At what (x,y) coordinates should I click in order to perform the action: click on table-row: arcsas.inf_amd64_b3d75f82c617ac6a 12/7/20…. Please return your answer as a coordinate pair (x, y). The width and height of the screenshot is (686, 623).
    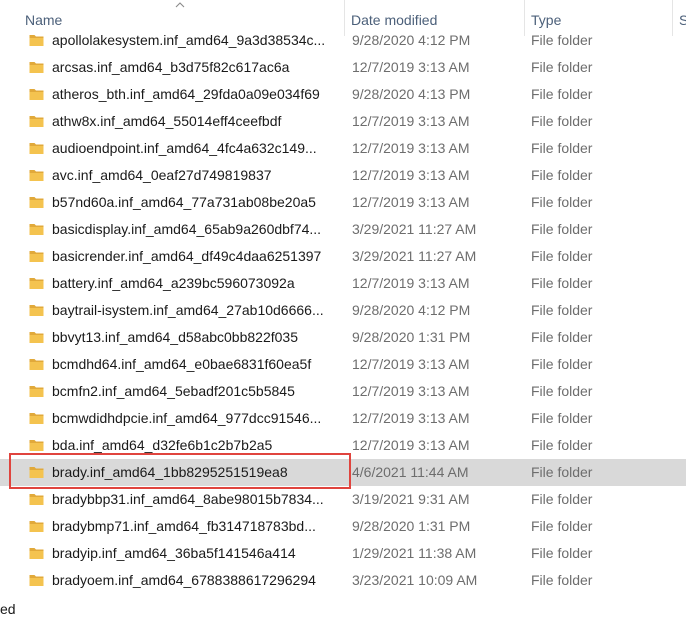
    Looking at the image, I should click on (343, 67).